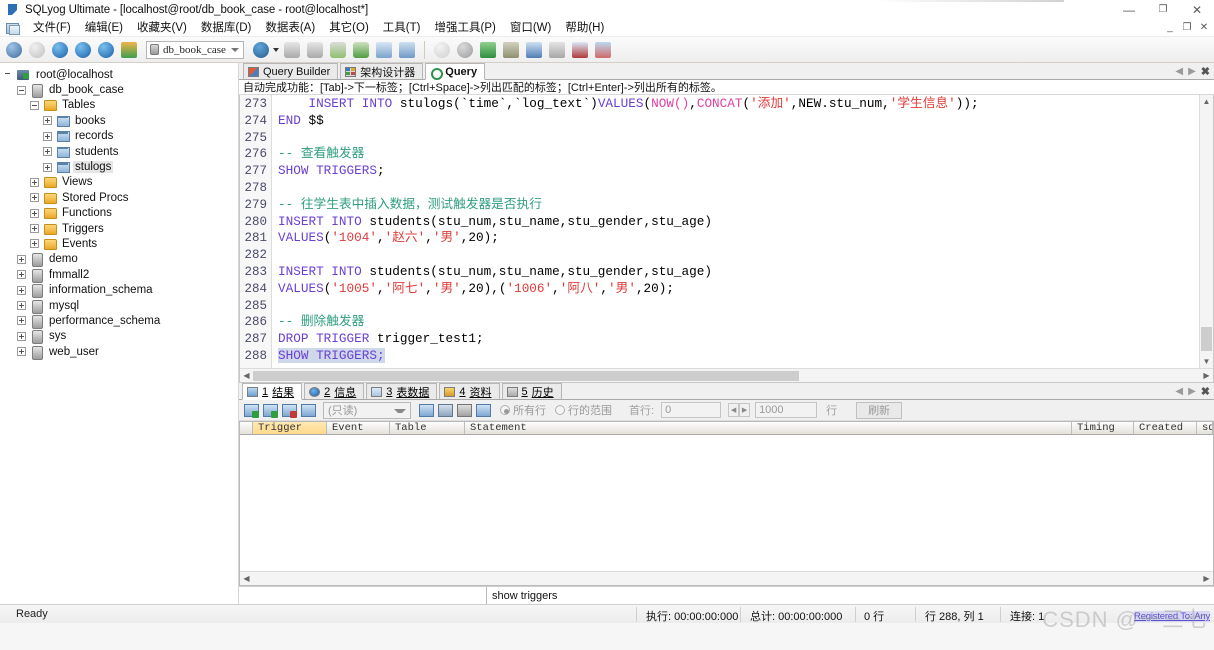 This screenshot has height=650, width=1214. I want to click on new-connection-icon, so click(14, 50).